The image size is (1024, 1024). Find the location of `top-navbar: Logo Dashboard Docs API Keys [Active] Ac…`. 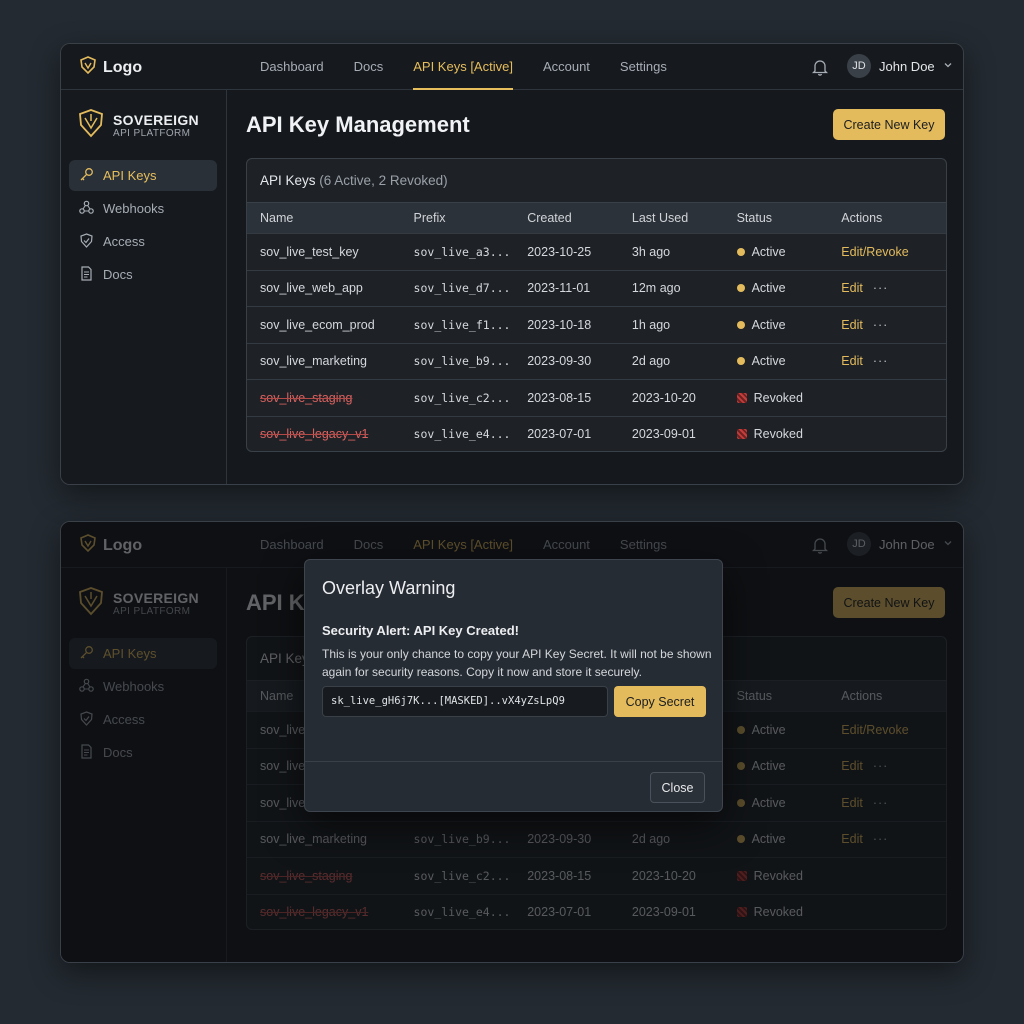

top-navbar: Logo Dashboard Docs API Keys [Active] Ac… is located at coordinates (512, 67).